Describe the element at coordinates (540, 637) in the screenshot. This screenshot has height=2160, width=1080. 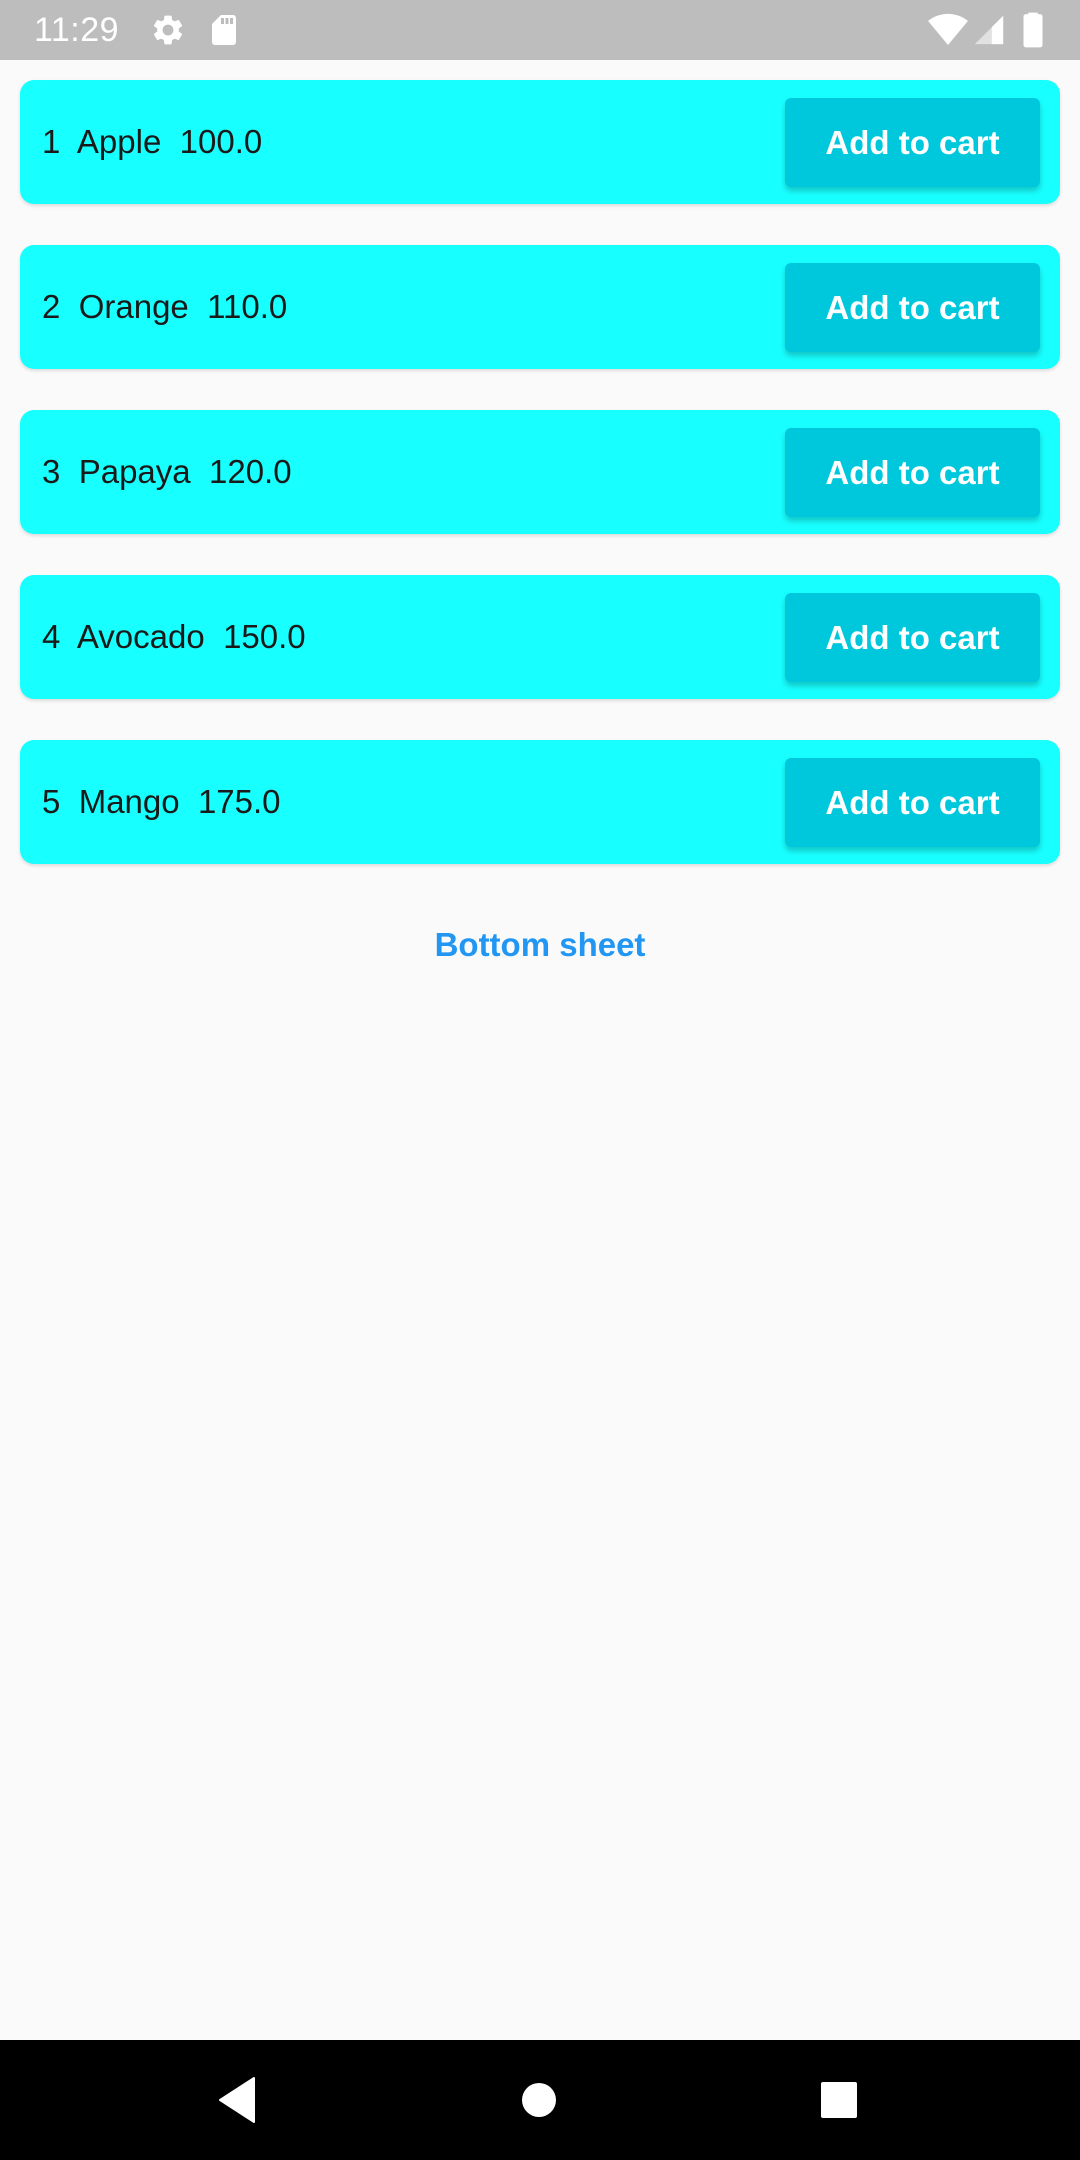
I see `product-card: 4 Avocado 150.0 Add to cart` at that location.